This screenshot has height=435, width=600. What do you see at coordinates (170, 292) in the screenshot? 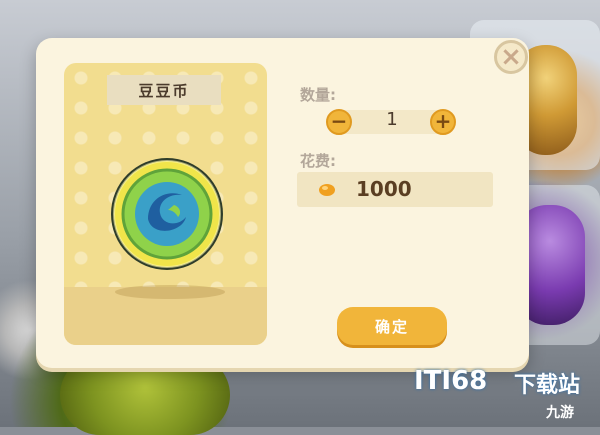
I see `coin-shadow` at bounding box center [170, 292].